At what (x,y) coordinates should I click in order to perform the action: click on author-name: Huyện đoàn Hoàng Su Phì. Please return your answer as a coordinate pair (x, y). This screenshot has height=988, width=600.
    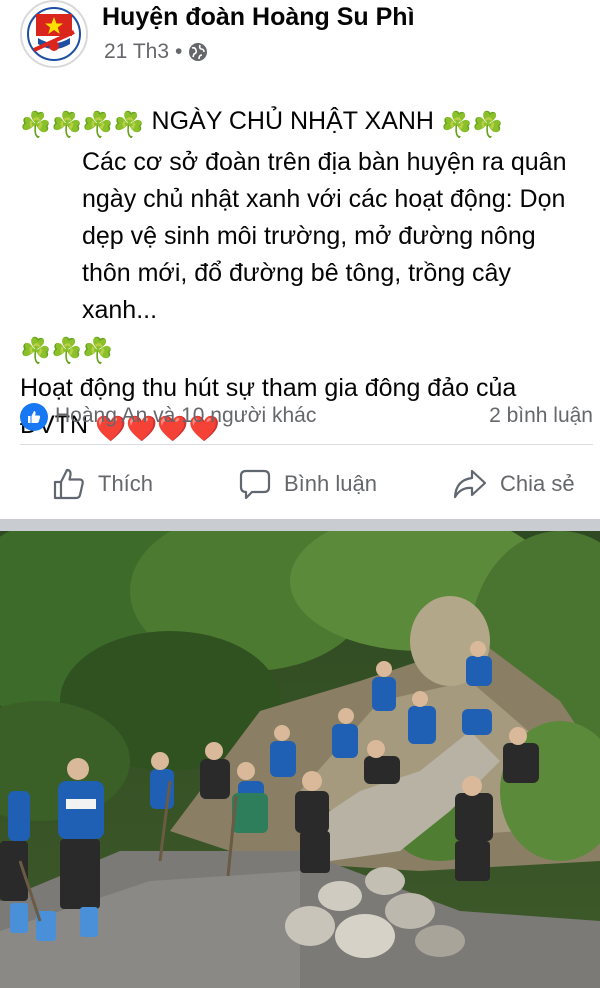
    Looking at the image, I should click on (258, 17).